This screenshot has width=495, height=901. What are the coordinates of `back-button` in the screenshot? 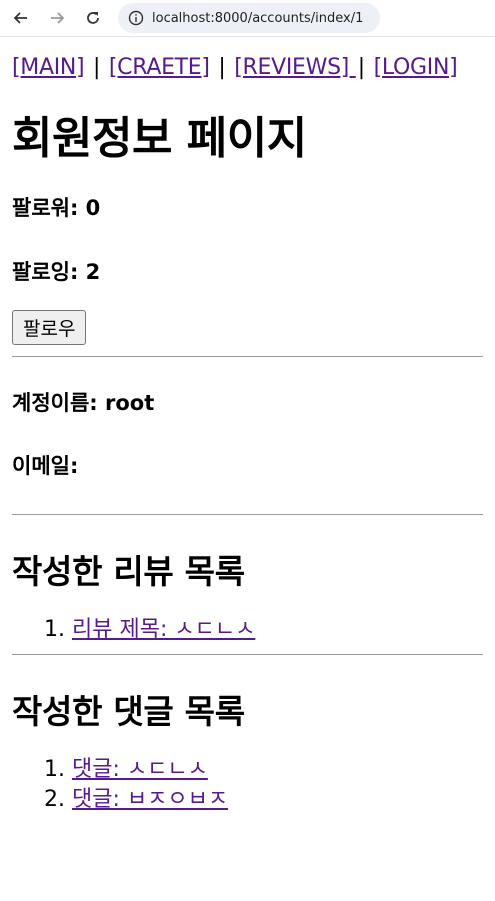 It's located at (21, 18).